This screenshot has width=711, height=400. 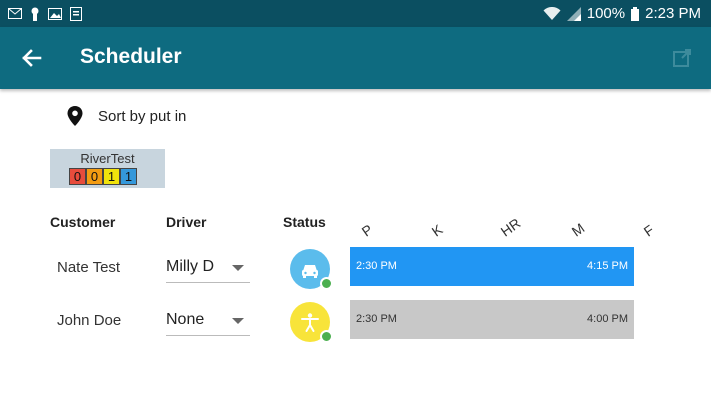 I want to click on schedule-bar: 2:30 PM 4:00 PM, so click(x=492, y=319).